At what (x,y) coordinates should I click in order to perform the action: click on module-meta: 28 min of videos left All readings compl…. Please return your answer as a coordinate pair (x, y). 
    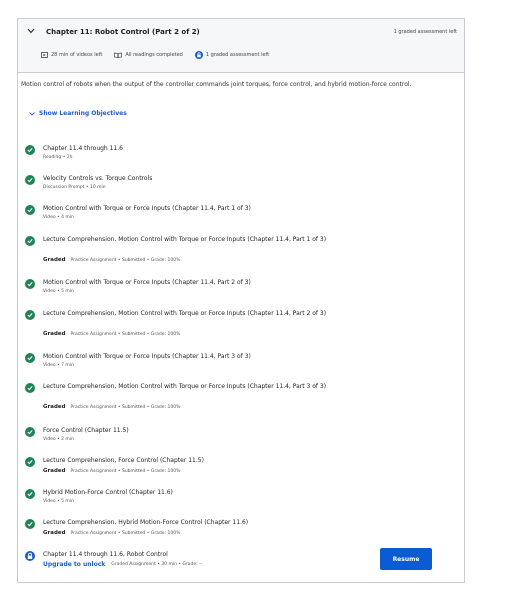
    Looking at the image, I should click on (161, 55).